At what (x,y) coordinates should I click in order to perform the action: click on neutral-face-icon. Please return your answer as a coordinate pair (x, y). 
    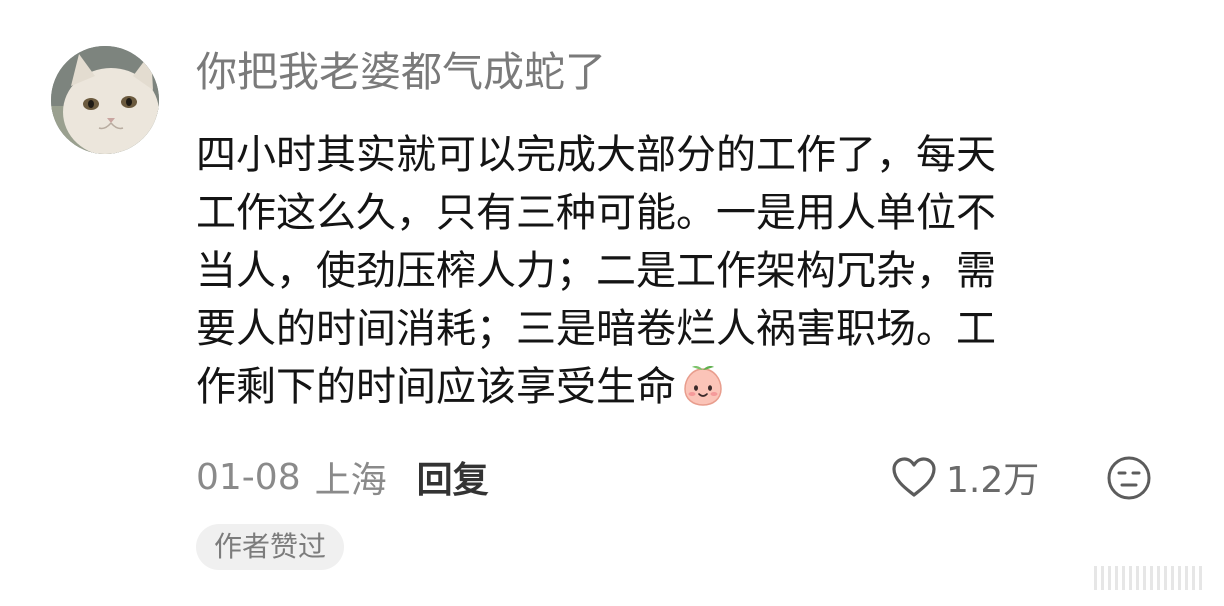
    Looking at the image, I should click on (1129, 478).